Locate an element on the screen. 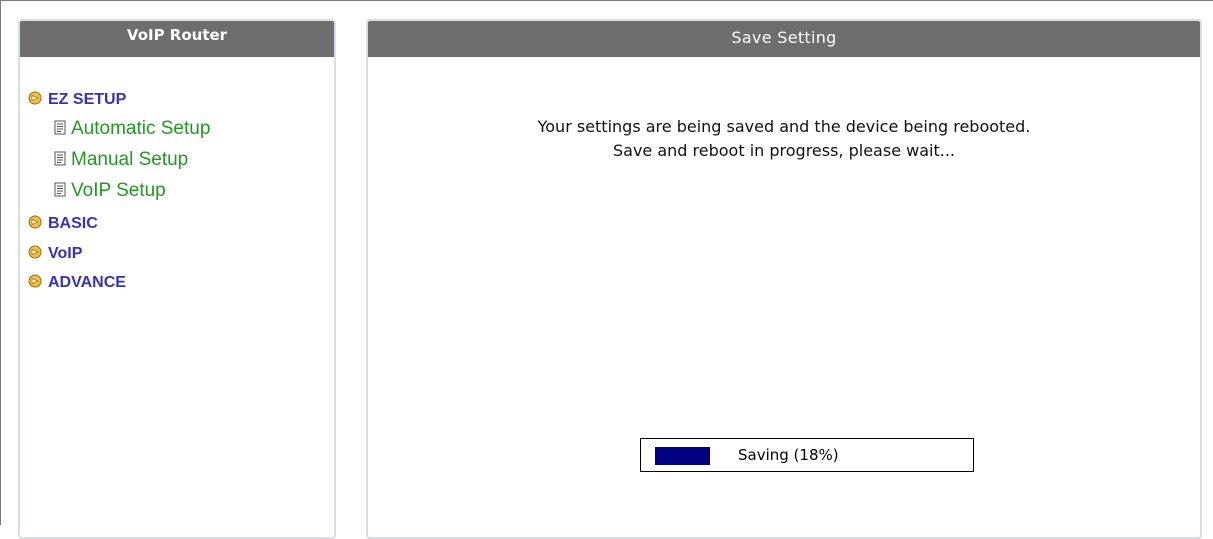 The image size is (1213, 539). progress-bar-fill is located at coordinates (682, 456).